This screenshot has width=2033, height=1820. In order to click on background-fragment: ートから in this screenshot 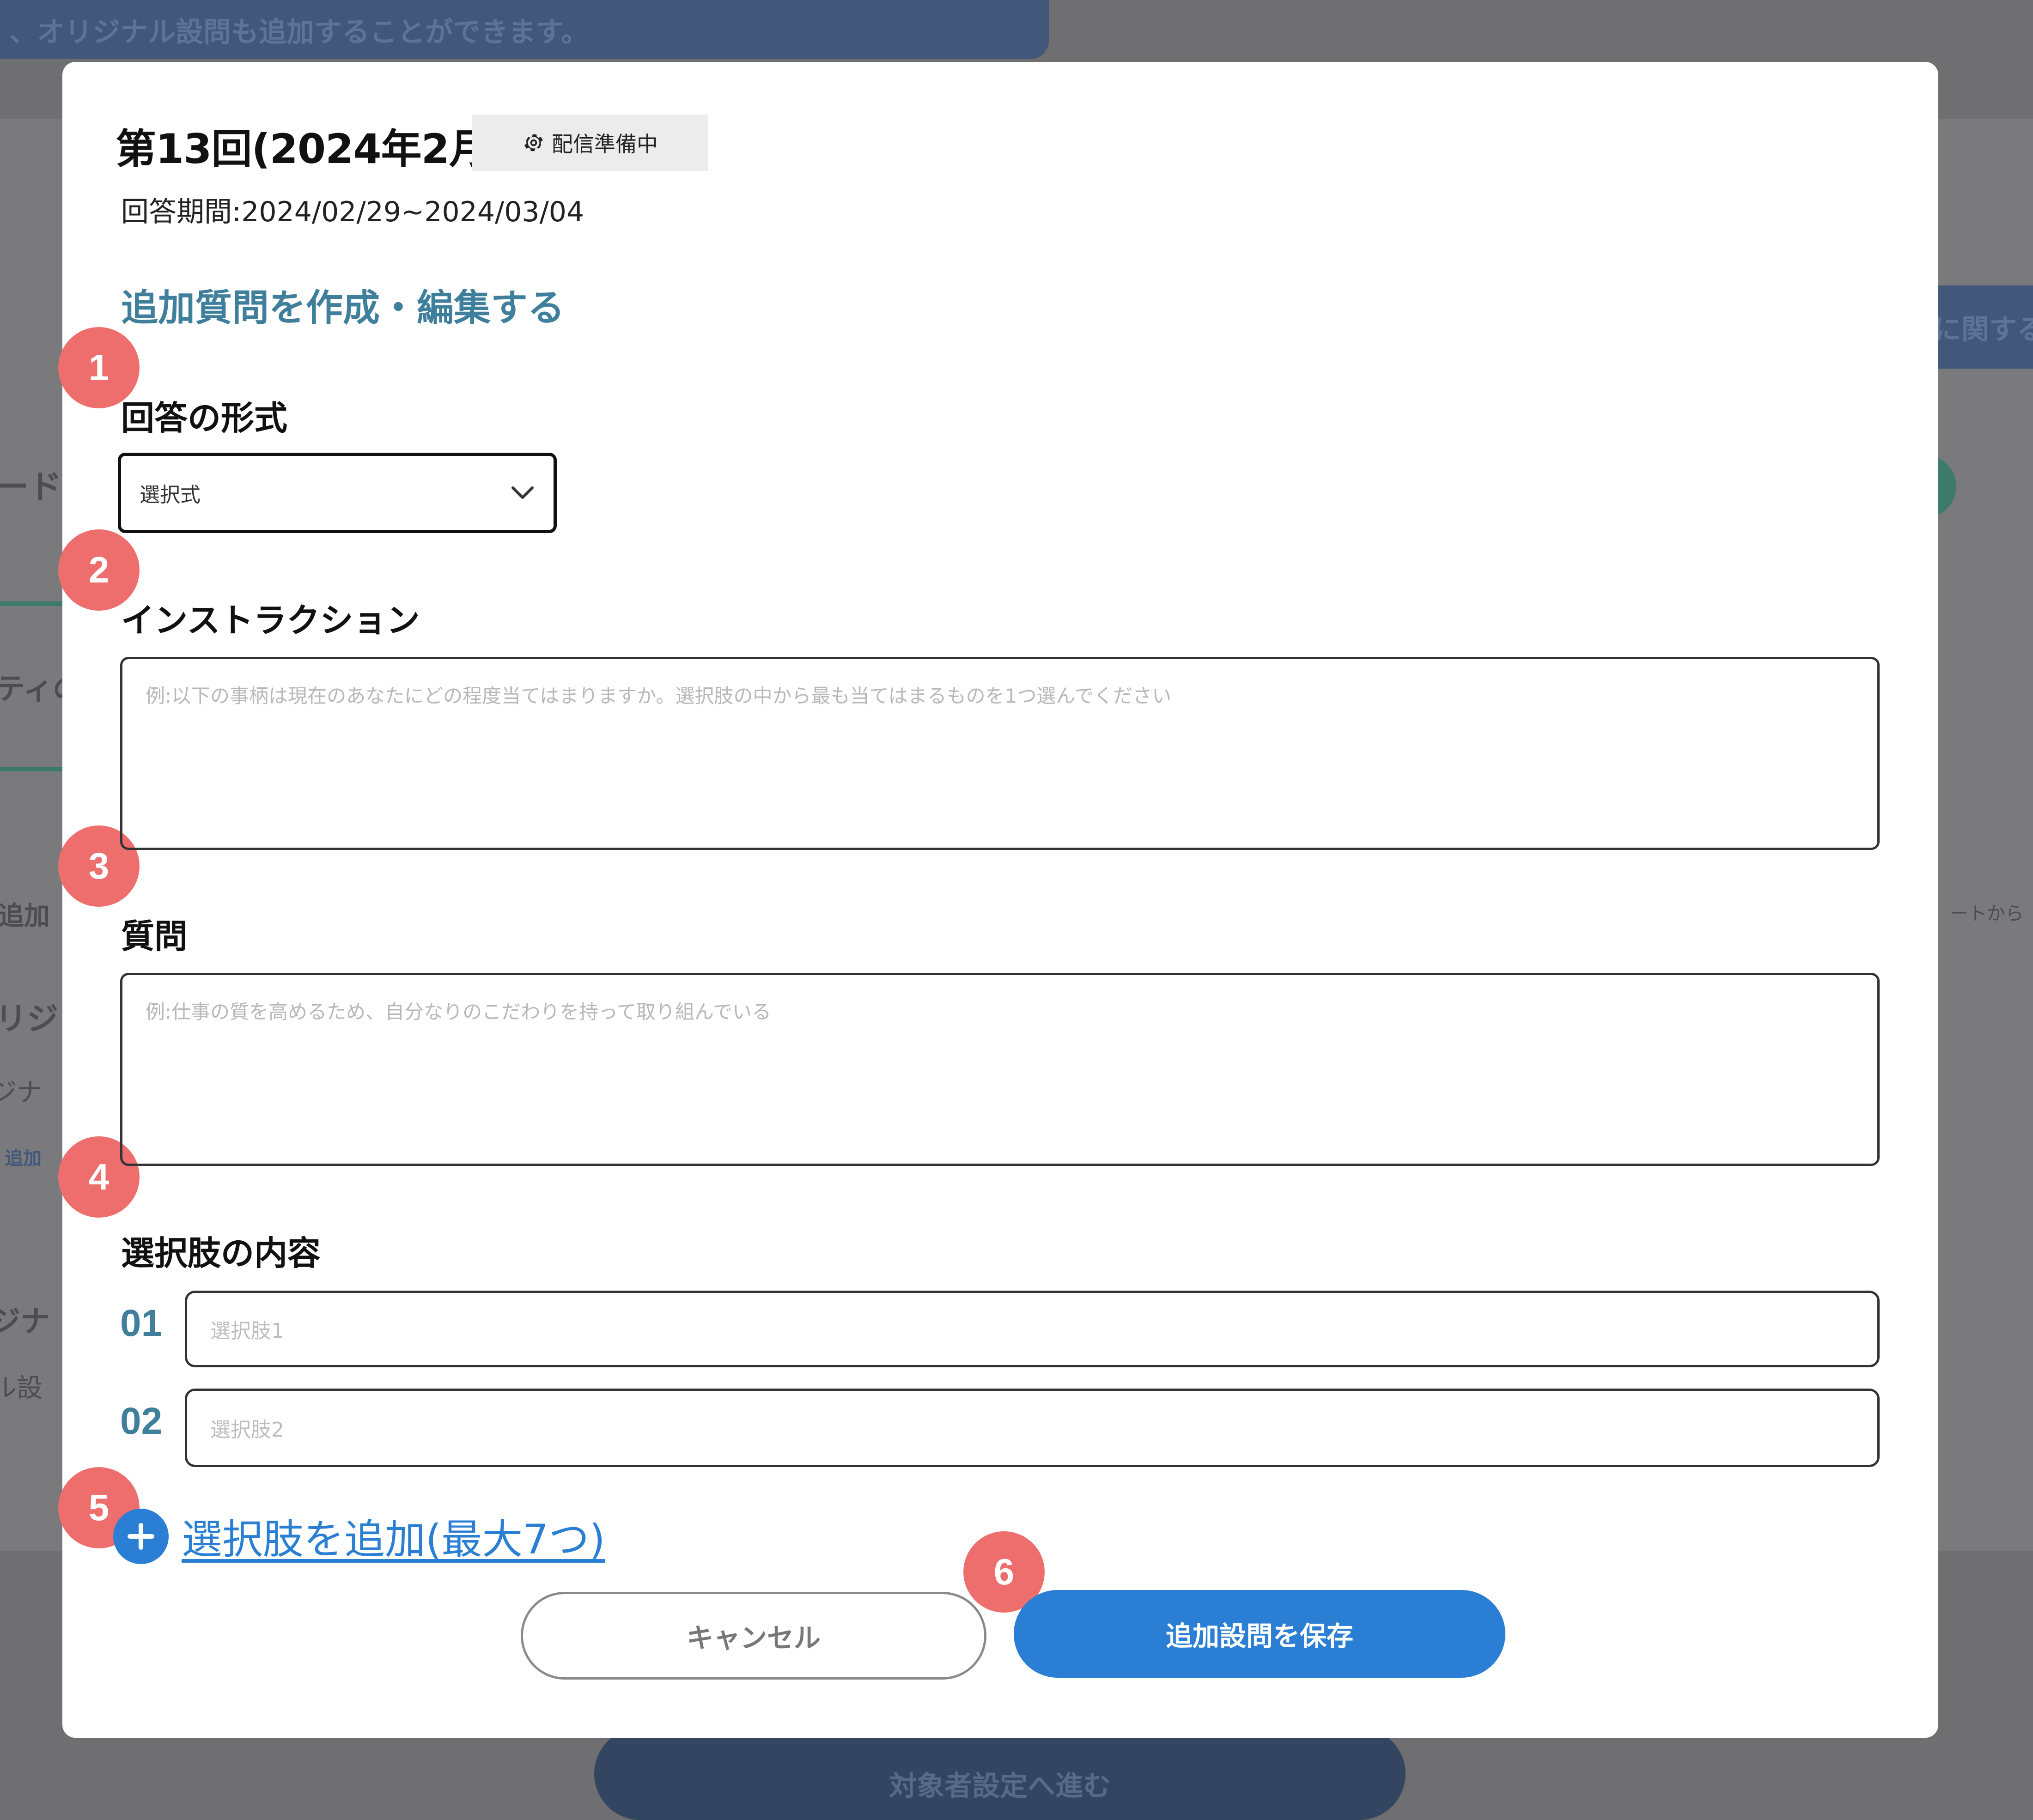, I will do `click(1987, 913)`.